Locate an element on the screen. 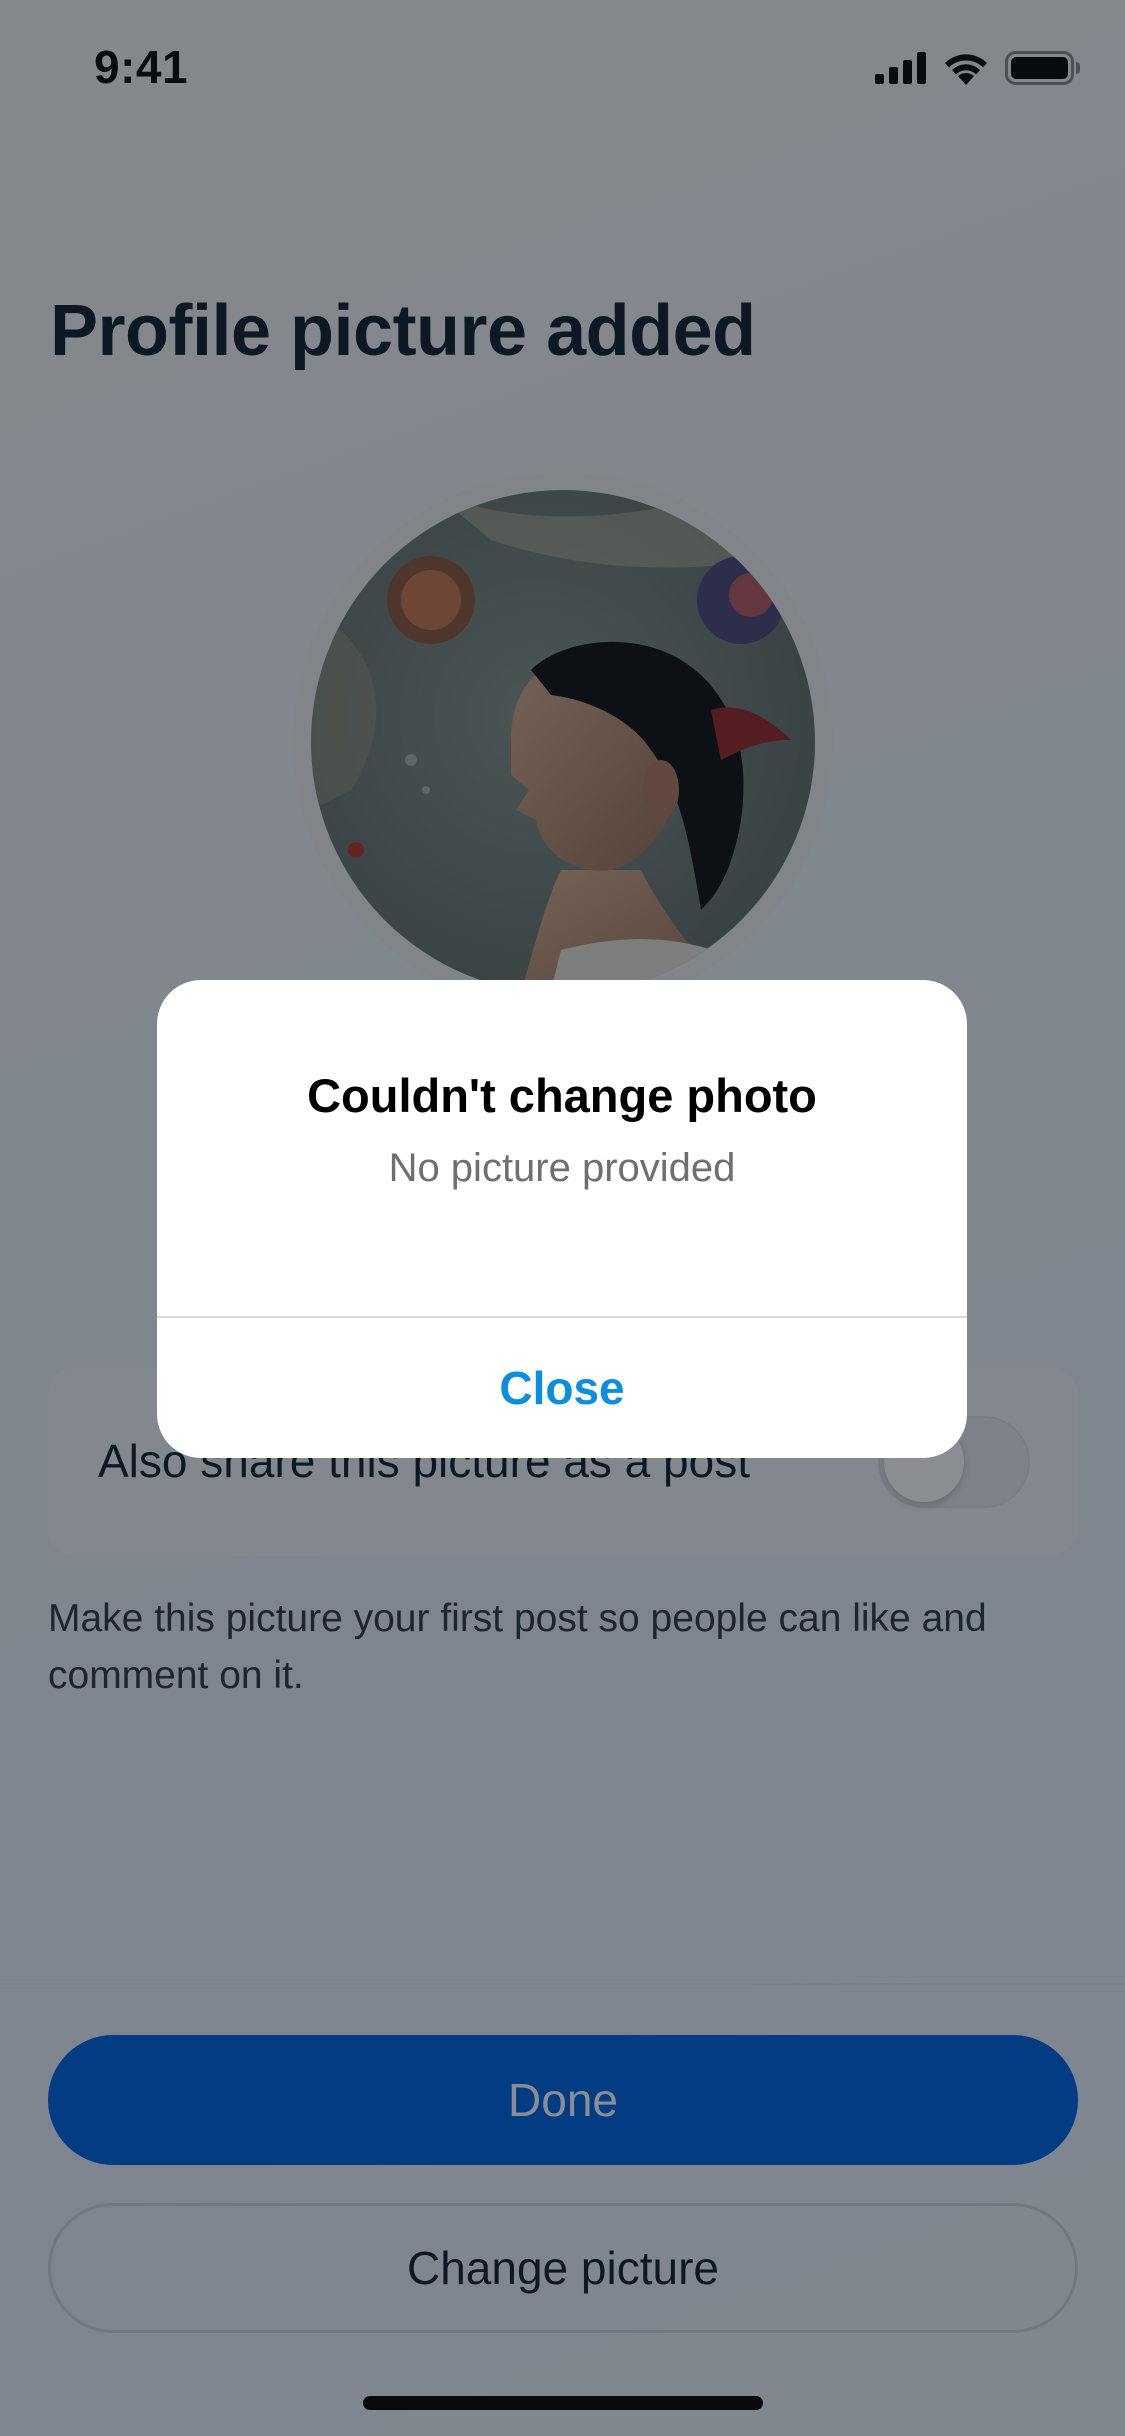  close-button: Close is located at coordinates (562, 1388).